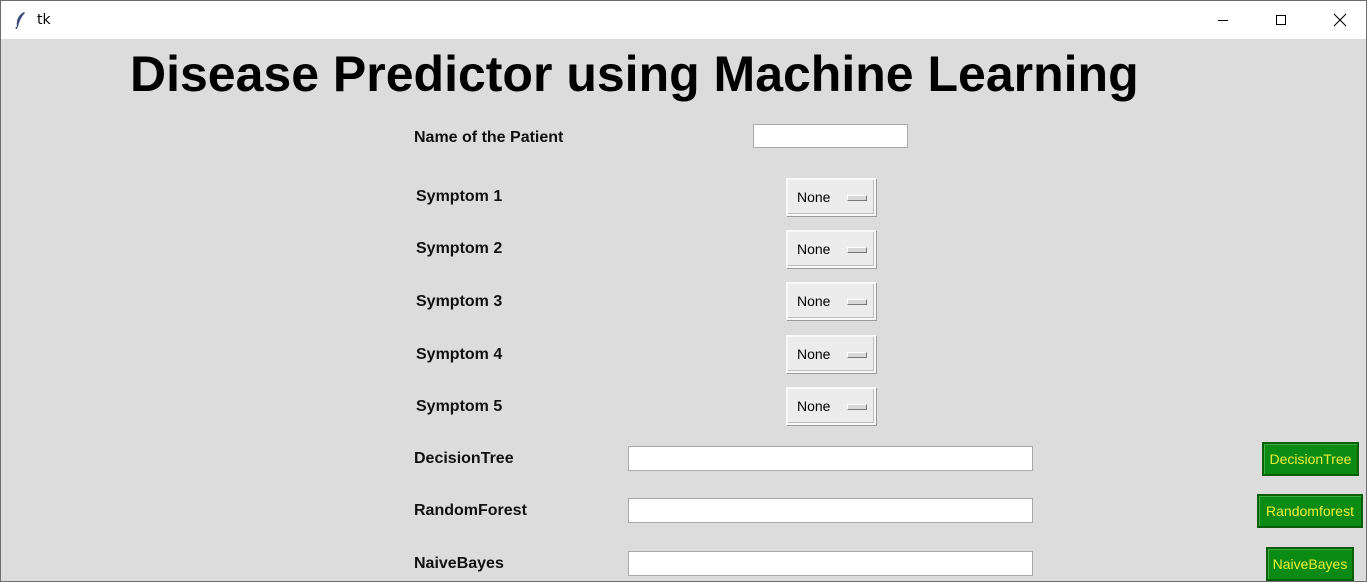 Image resolution: width=1367 pixels, height=582 pixels. I want to click on symptom-1-dropdown: None, so click(831, 197).